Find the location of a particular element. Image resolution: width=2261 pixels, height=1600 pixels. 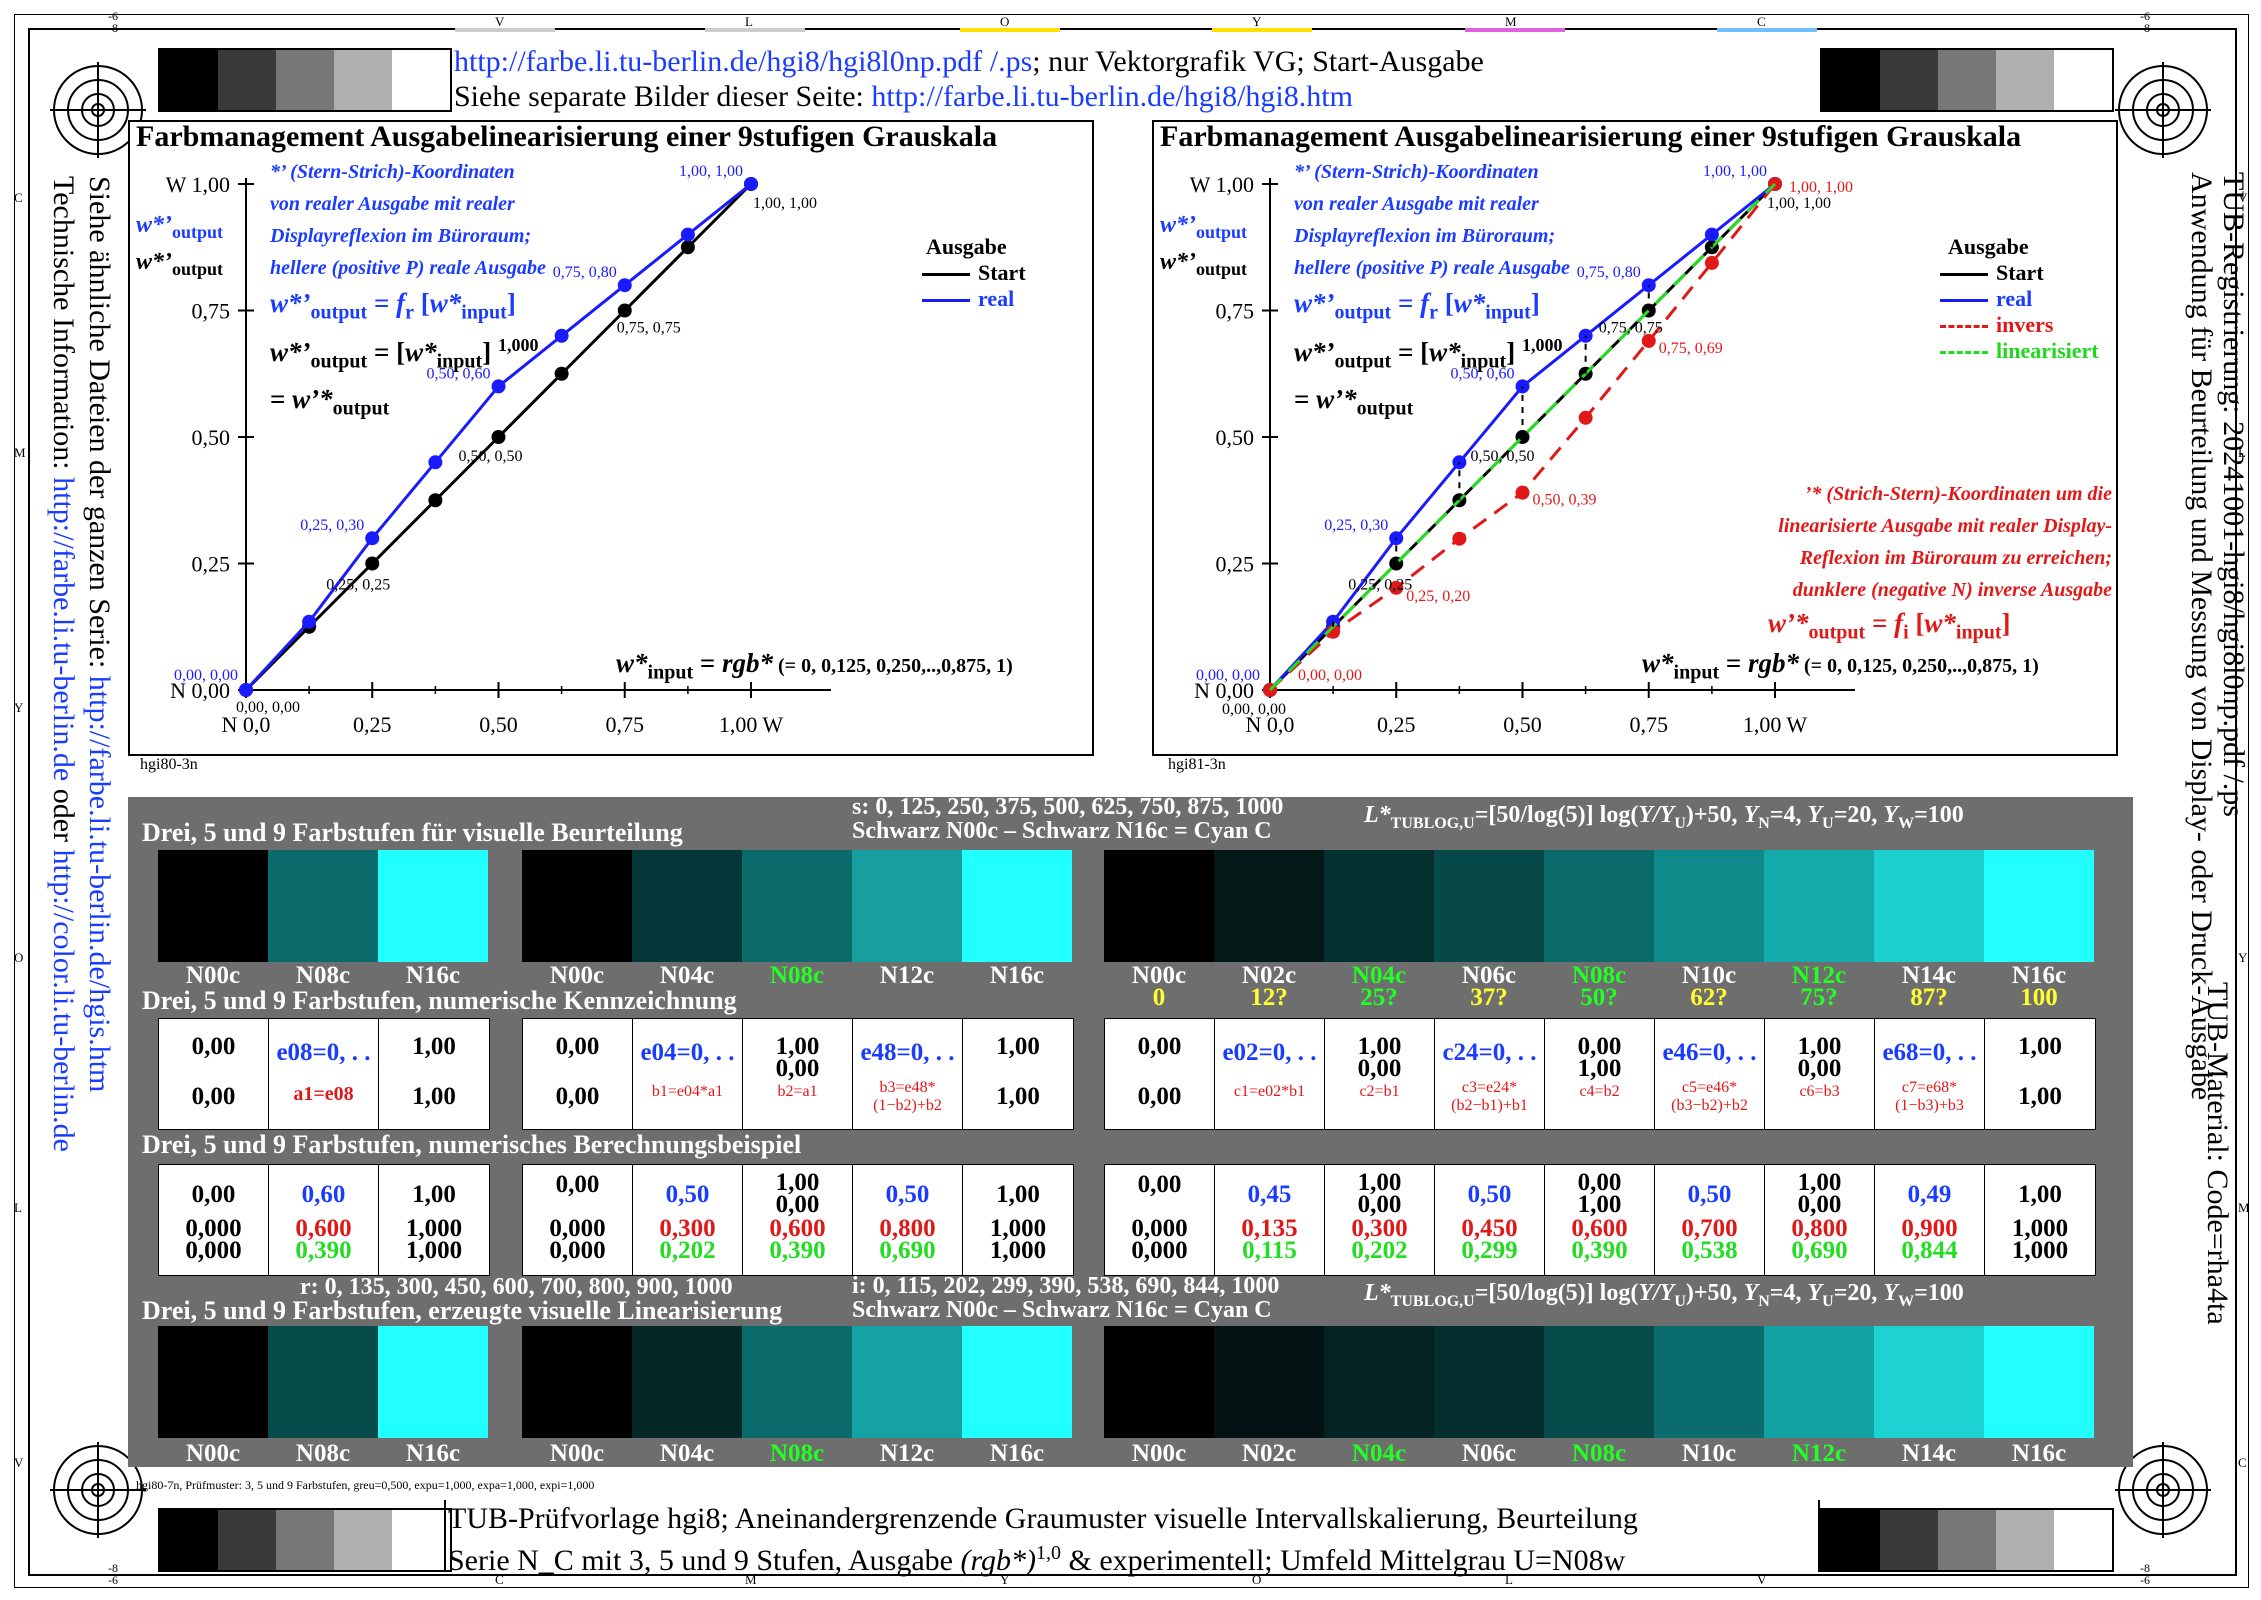

calc-value-a: 1,00 is located at coordinates (434, 1194).